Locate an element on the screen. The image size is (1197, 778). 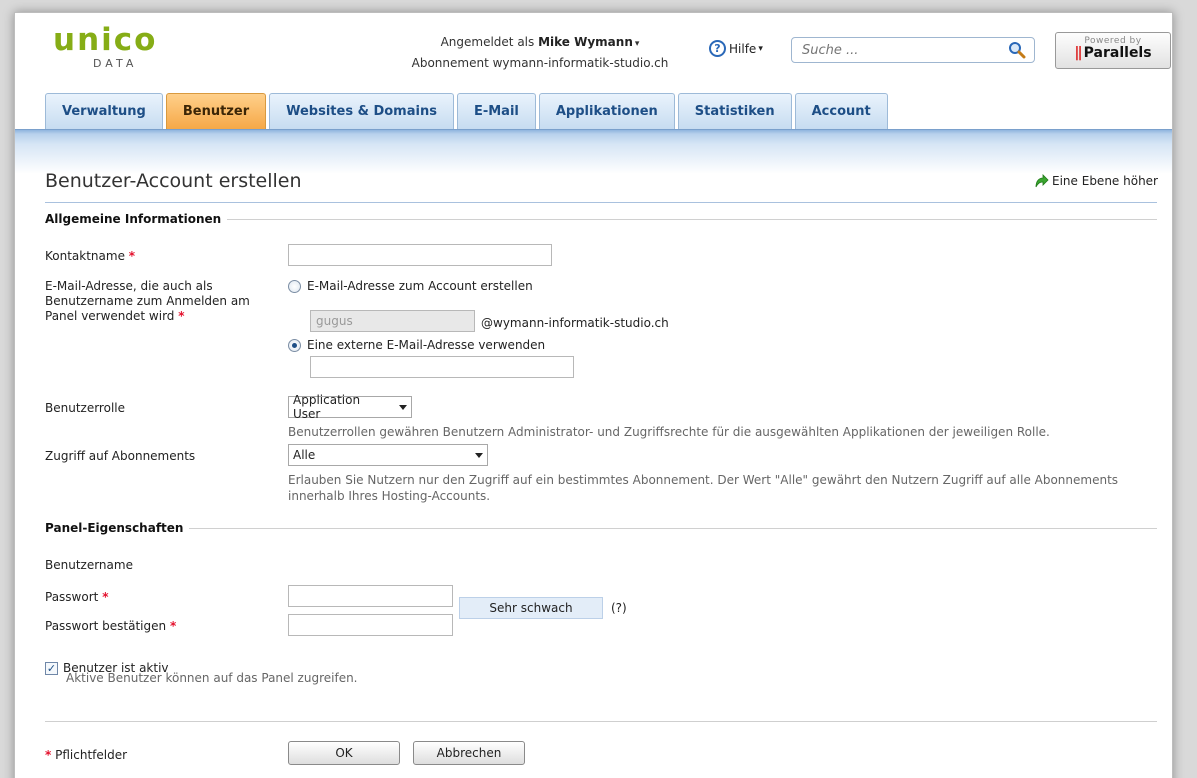
radio-create-email-button is located at coordinates (294, 286).